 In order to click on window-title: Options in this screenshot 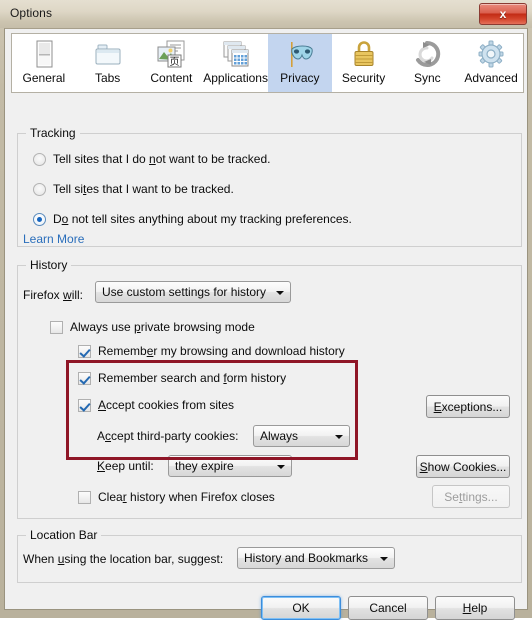, I will do `click(31, 13)`.